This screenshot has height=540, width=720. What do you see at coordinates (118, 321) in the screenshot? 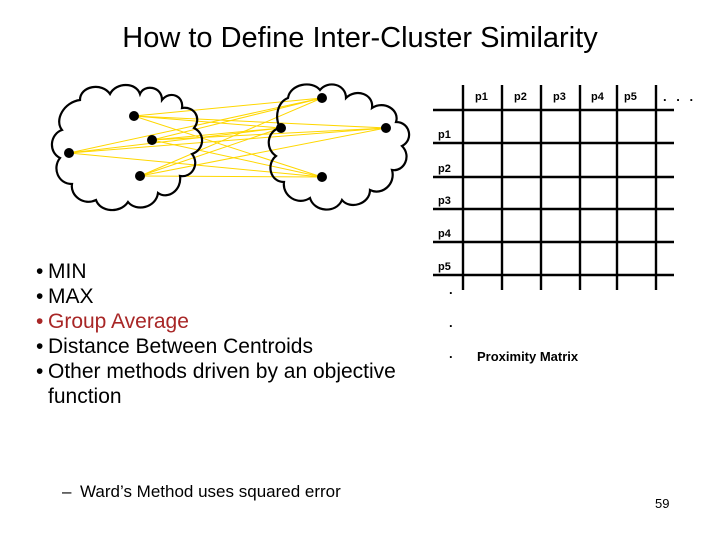
I see `list-item-label: Group Average` at bounding box center [118, 321].